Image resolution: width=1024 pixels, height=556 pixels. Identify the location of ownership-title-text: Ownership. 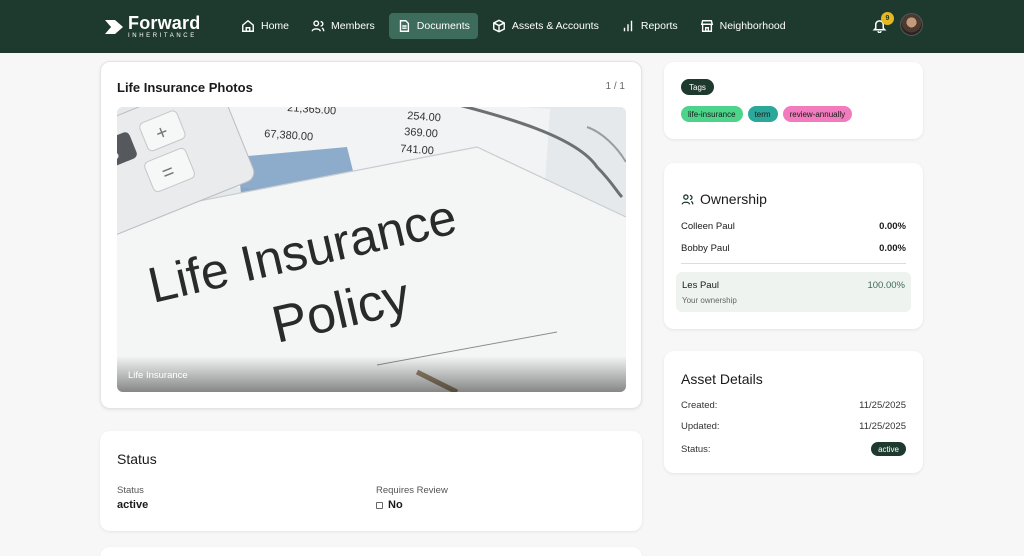
(733, 199).